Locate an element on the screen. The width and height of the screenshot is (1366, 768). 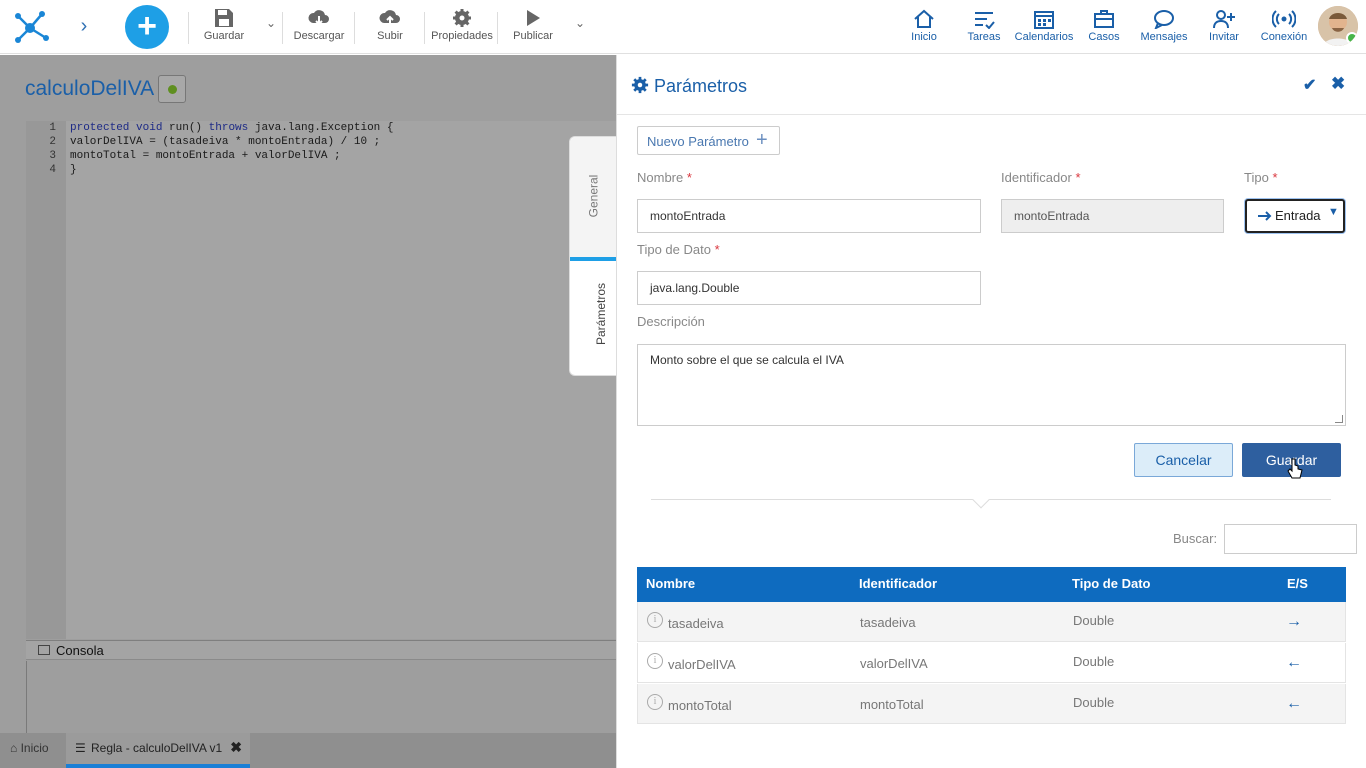
tab-rule-label: Regla - calculoDelIVA v1 is located at coordinates (157, 748).